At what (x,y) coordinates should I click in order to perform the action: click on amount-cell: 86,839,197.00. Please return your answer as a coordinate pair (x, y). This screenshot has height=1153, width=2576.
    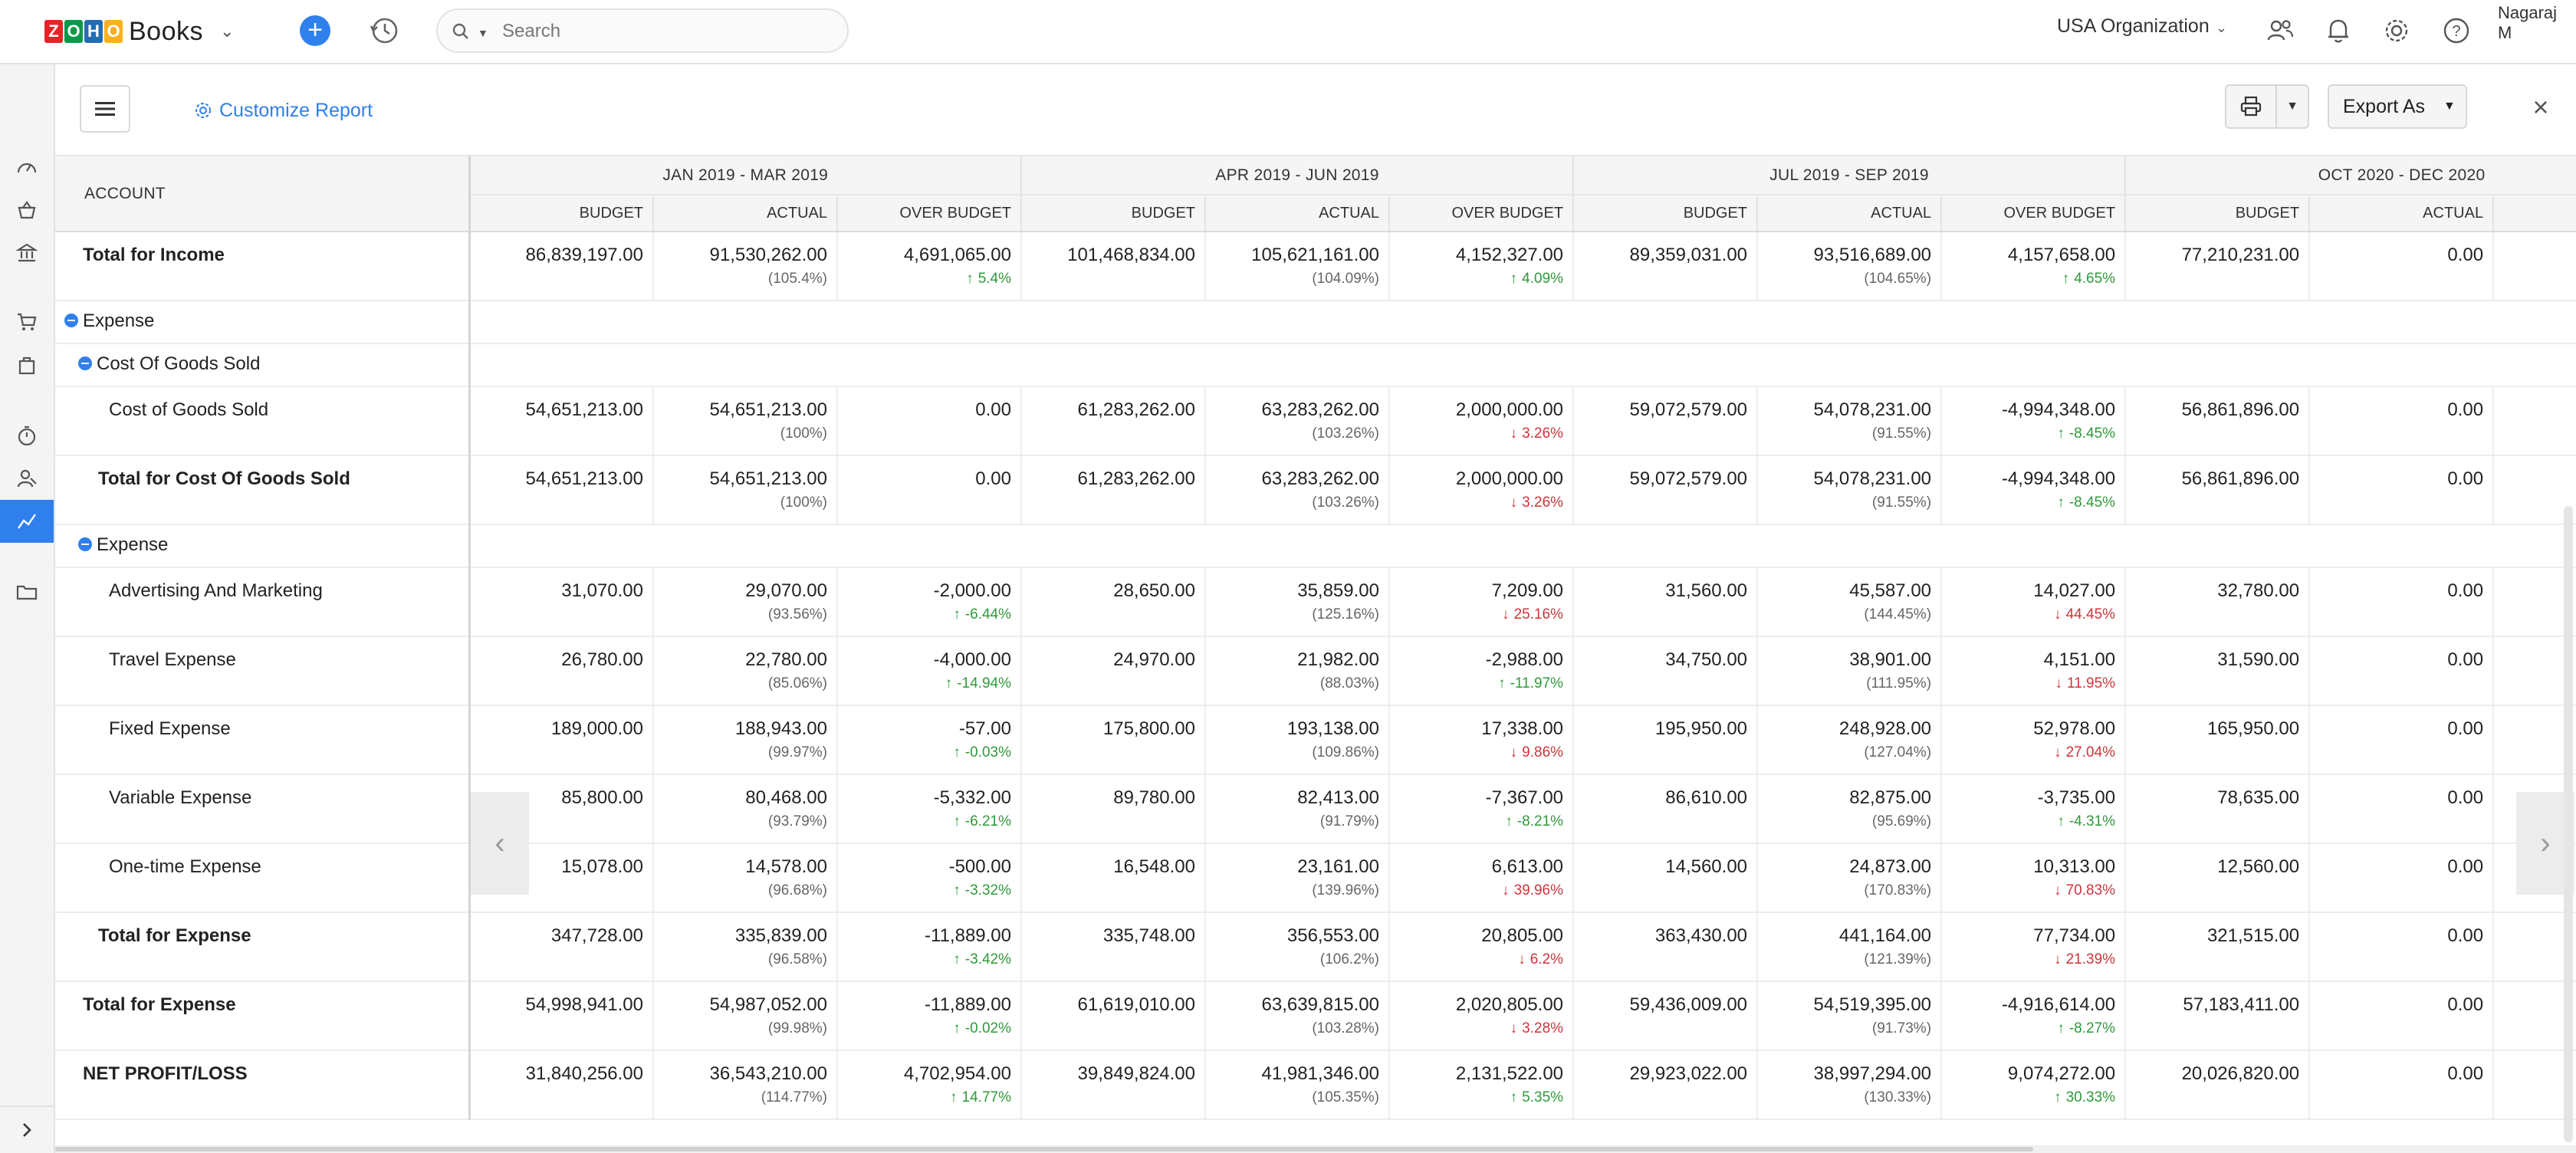
    Looking at the image, I should click on (560, 266).